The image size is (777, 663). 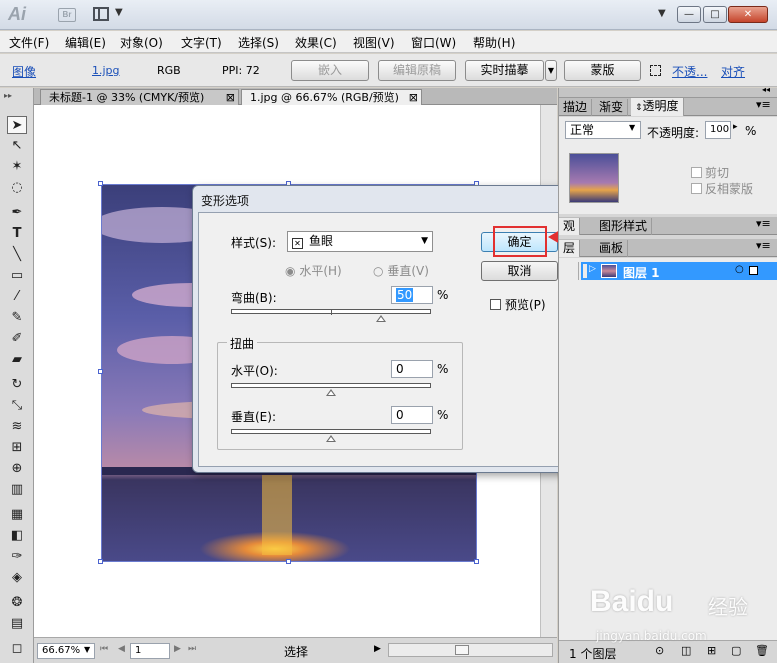 I want to click on workspace-chevron-down-icon: ▼, so click(x=662, y=13).